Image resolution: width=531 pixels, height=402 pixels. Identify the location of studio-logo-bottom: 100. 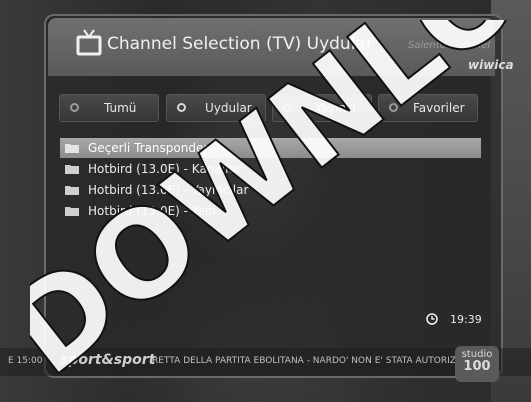
(477, 366).